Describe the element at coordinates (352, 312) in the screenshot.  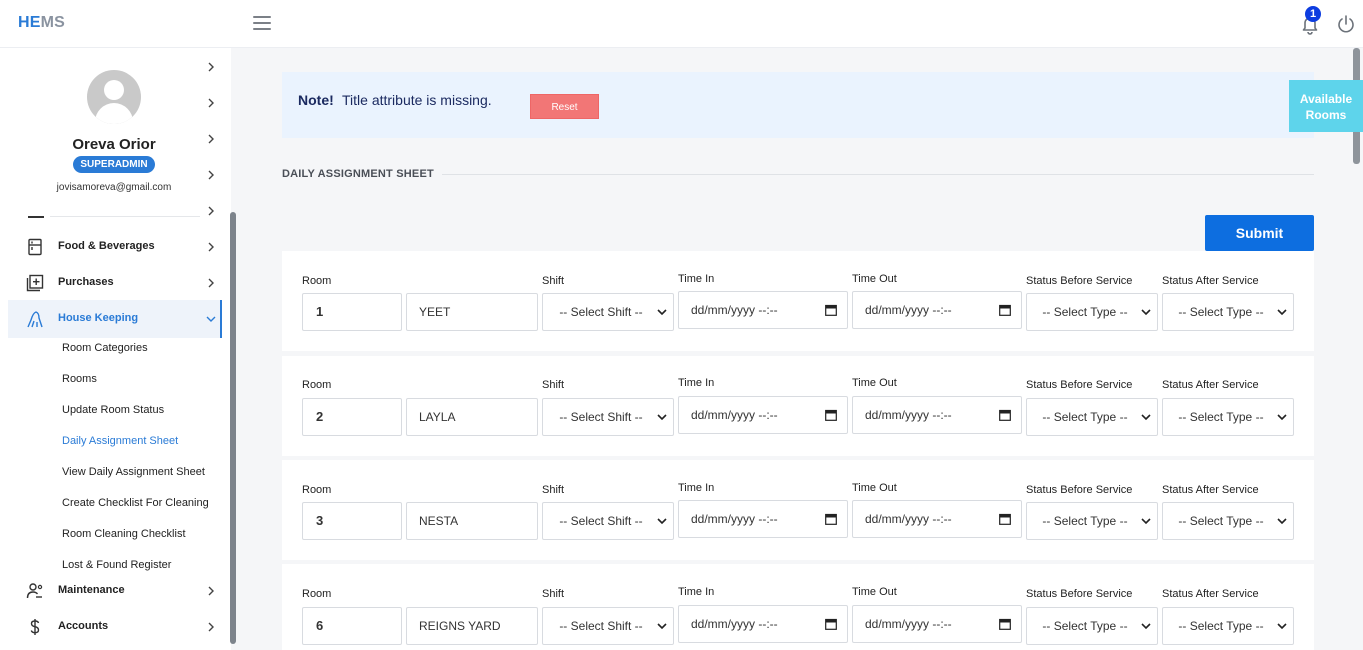
I see `room-number-field: 1` at that location.